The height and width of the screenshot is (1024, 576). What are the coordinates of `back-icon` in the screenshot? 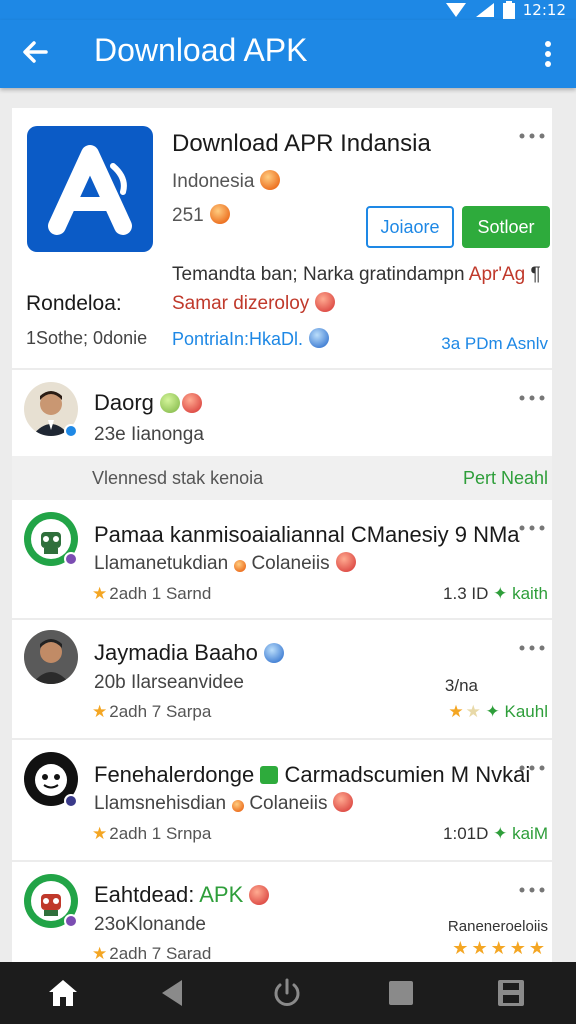 It's located at (173, 993).